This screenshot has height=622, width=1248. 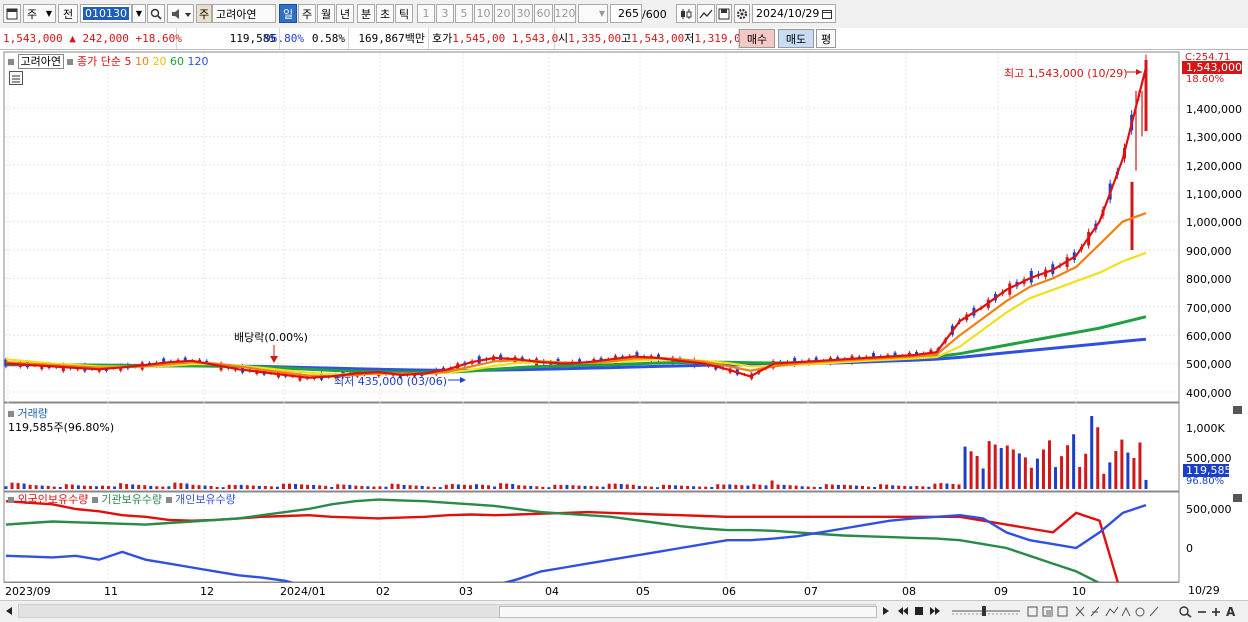 I want to click on interval-60: 60, so click(x=543, y=13).